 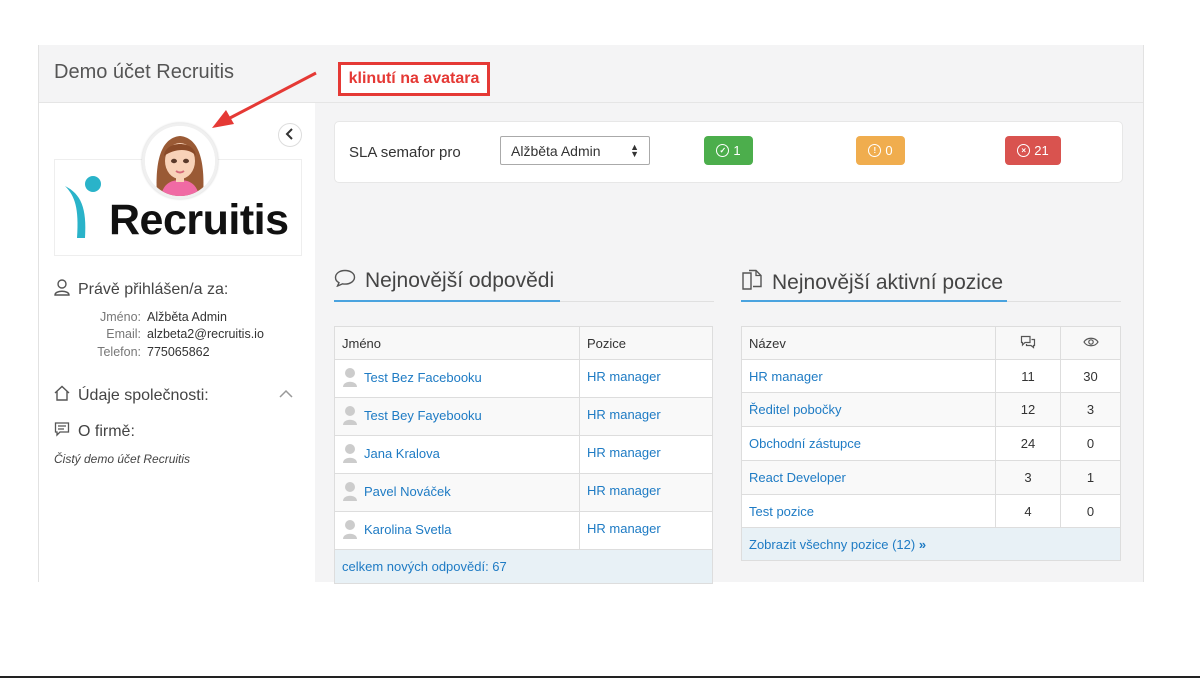 I want to click on field-email-row: Email: alzbeta2@recruitis.io, so click(x=171, y=335).